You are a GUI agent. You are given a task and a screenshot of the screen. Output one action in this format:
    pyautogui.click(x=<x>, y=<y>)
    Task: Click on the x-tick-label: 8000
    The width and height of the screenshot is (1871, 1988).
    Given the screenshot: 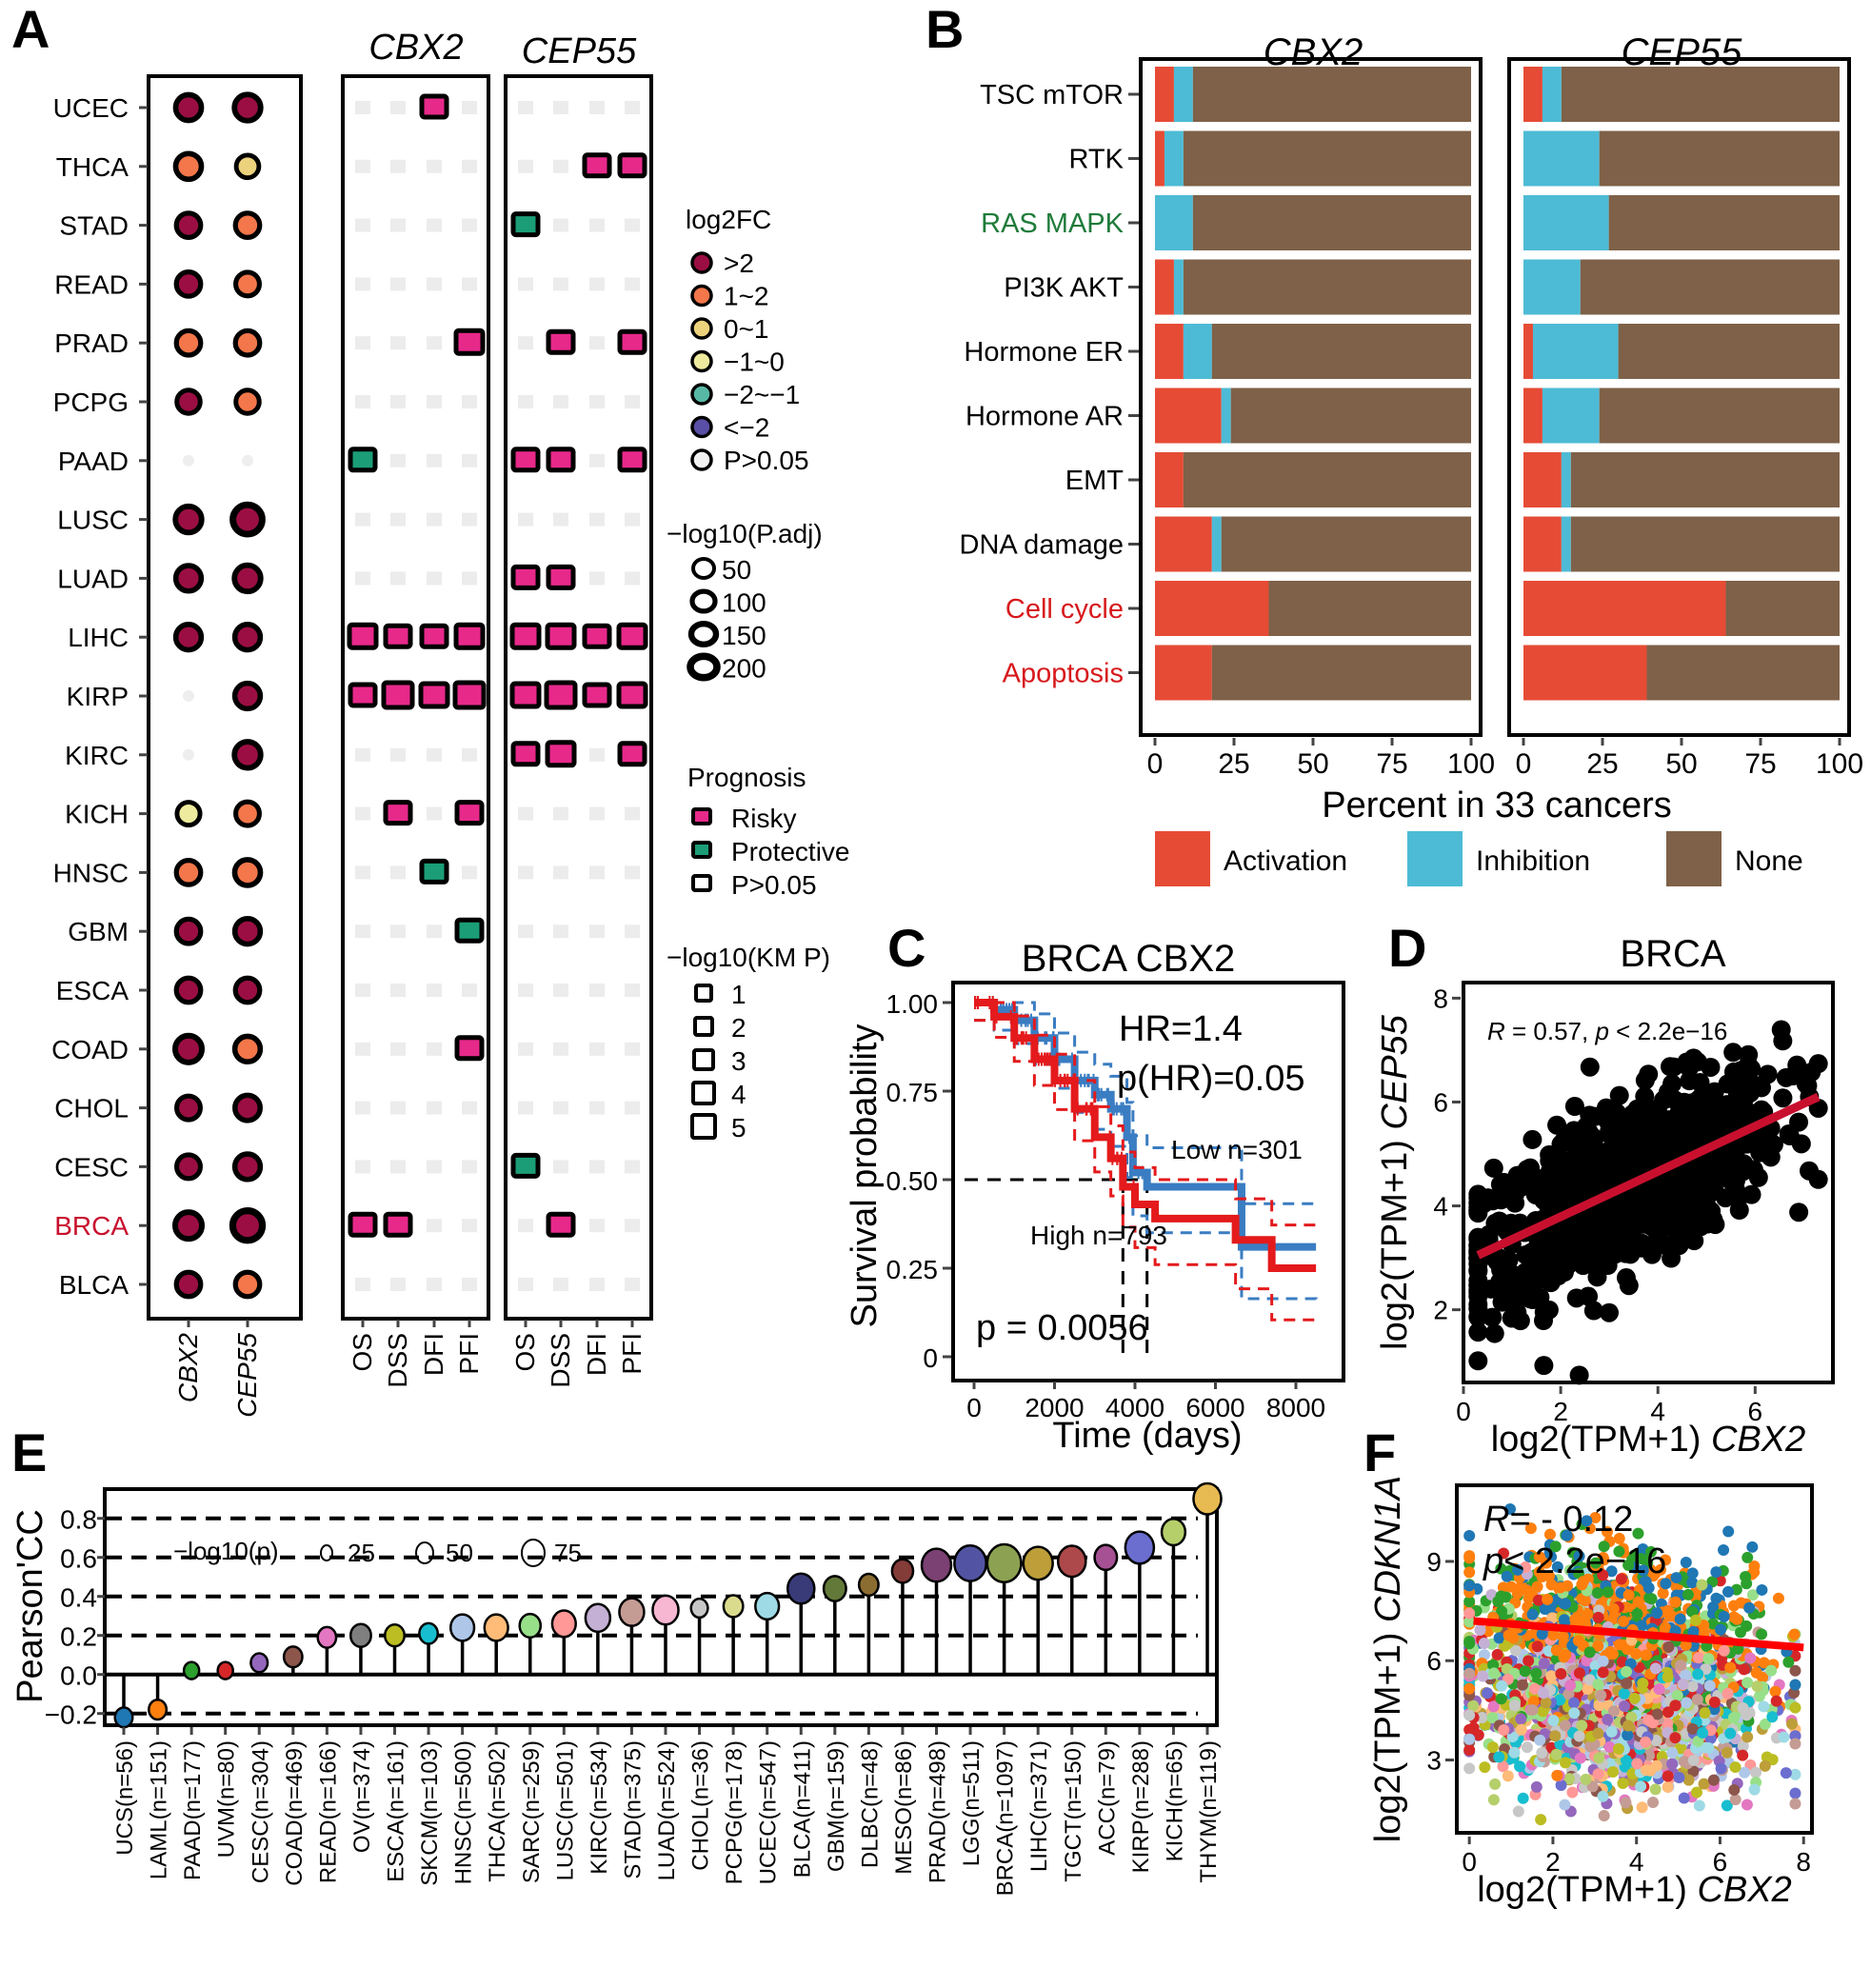 What is the action you would take?
    pyautogui.click(x=1295, y=1407)
    